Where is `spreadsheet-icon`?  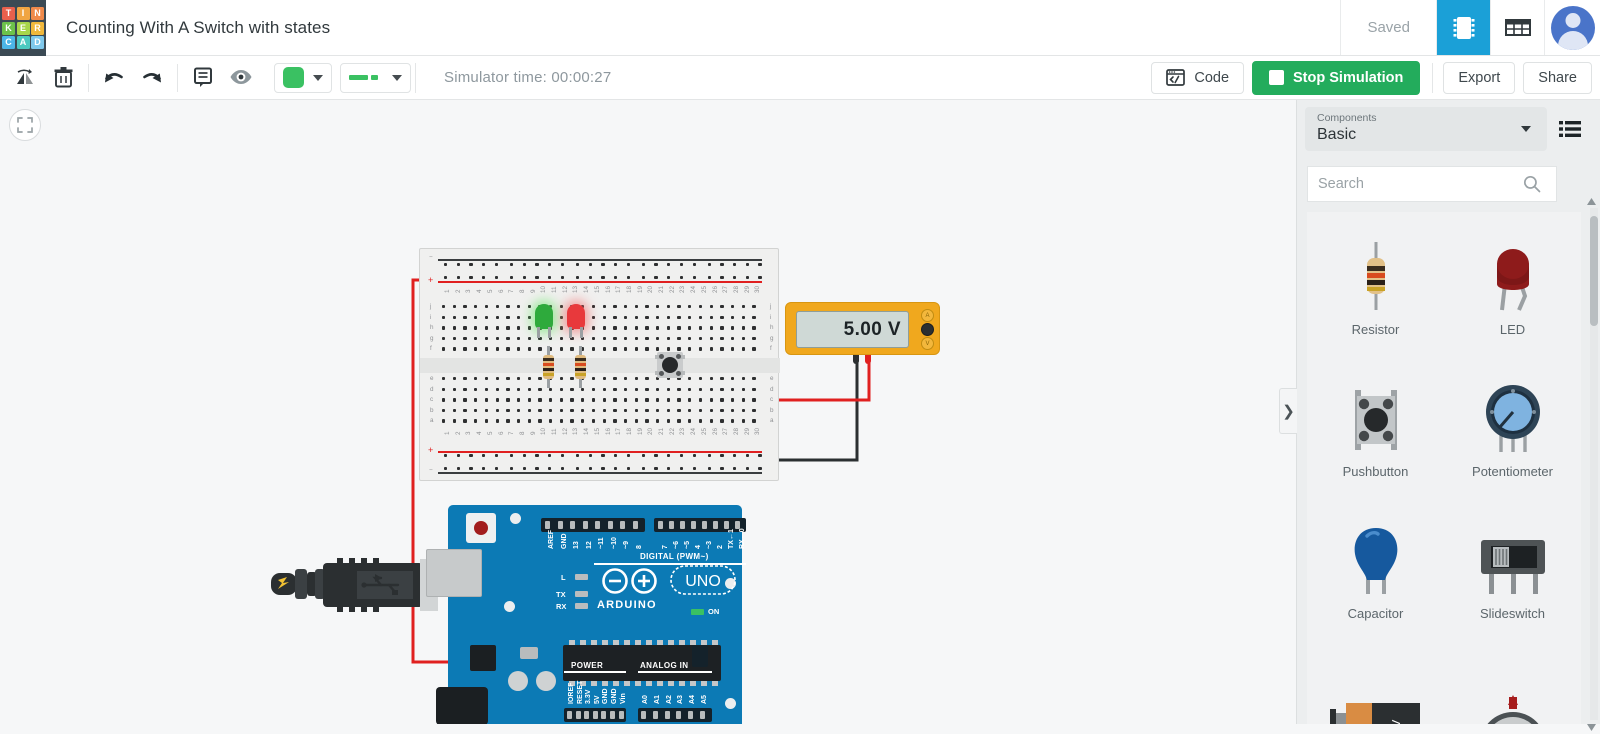 spreadsheet-icon is located at coordinates (1517, 27).